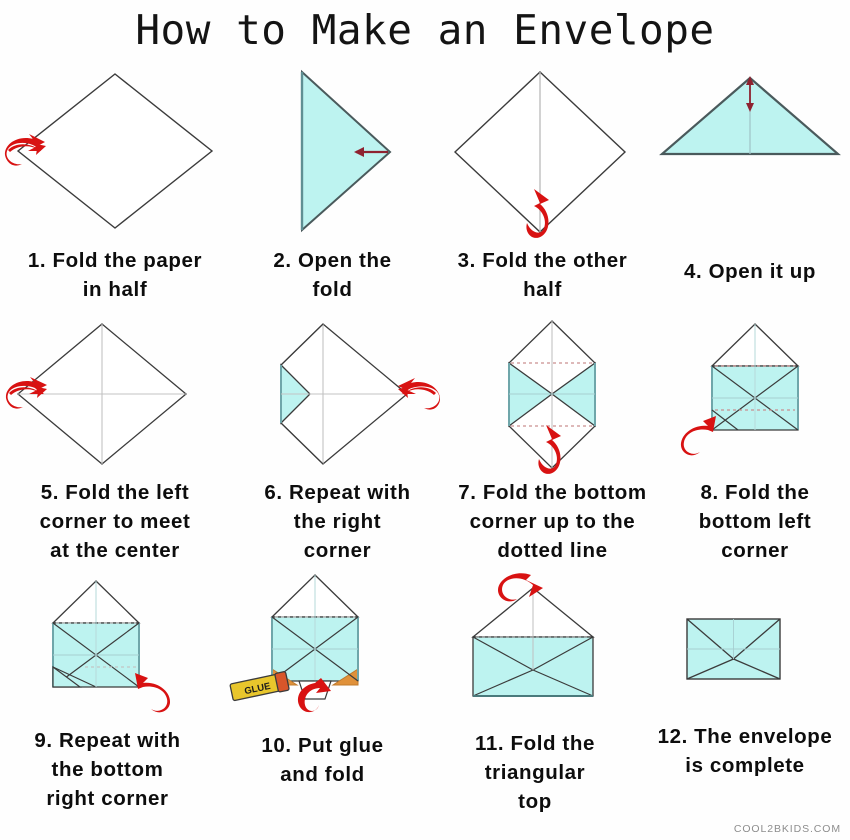 The image size is (850, 840). What do you see at coordinates (107, 769) in the screenshot?
I see `step-caption-9: 9. Repeat with the bottom right corner` at bounding box center [107, 769].